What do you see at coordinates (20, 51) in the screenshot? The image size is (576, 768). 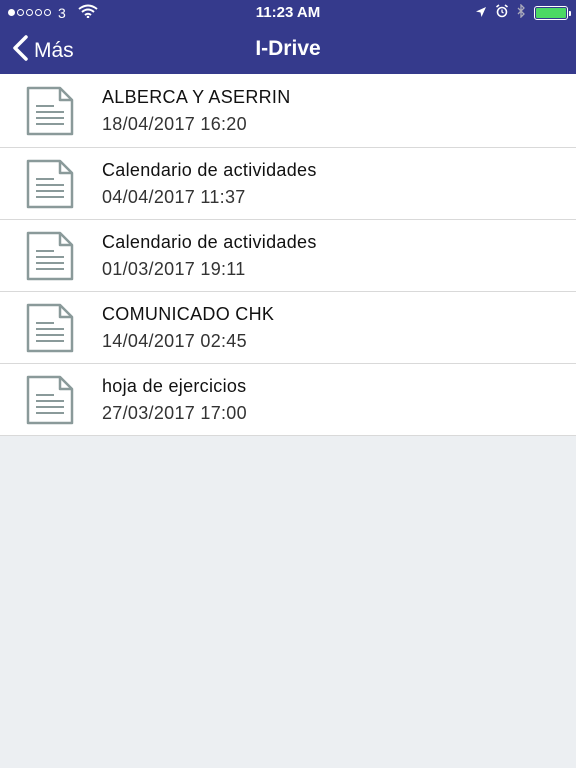 I see `chevron-left-icon` at bounding box center [20, 51].